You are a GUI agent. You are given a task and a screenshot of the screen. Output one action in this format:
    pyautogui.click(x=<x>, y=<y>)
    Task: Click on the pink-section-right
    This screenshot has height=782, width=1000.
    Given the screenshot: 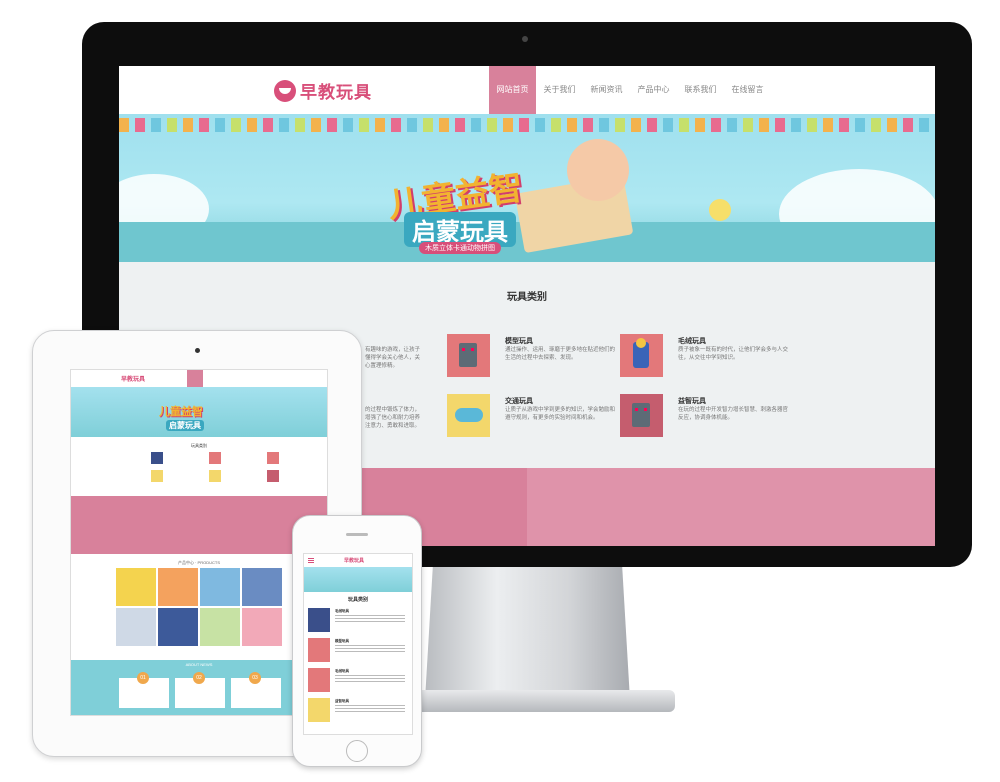 What is the action you would take?
    pyautogui.click(x=731, y=507)
    